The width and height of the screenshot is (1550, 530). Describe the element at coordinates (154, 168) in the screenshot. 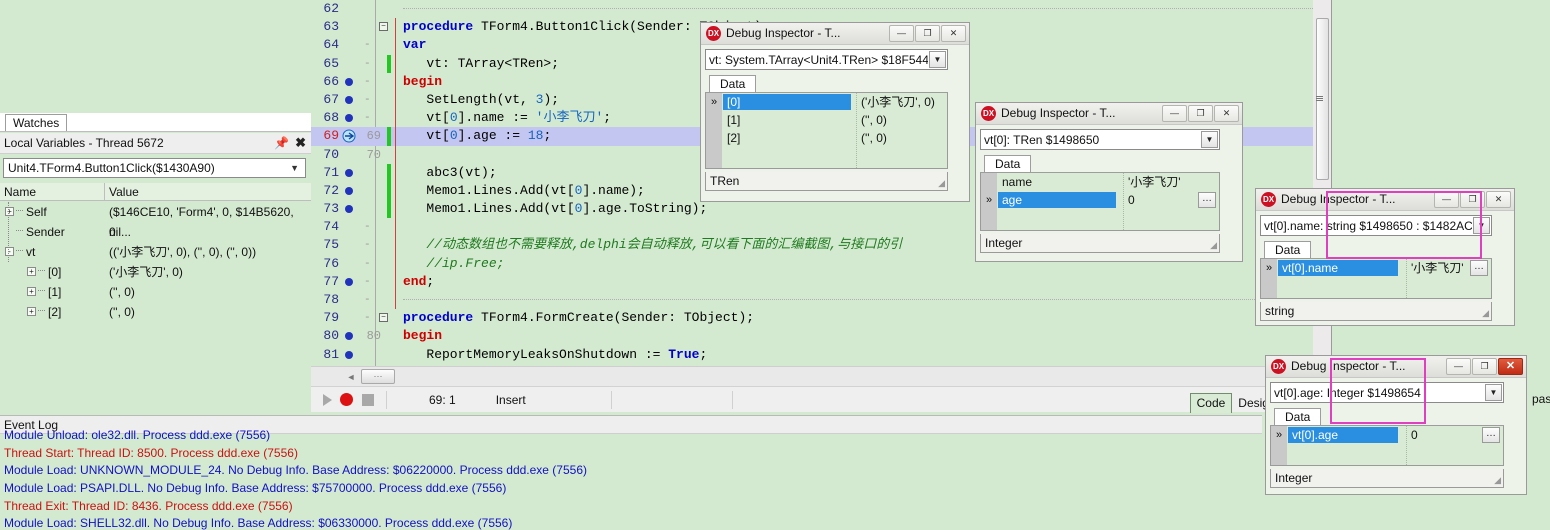

I see `scope-combobox: Unit4.TForm4.Button1Click($1430A90) ▼` at that location.